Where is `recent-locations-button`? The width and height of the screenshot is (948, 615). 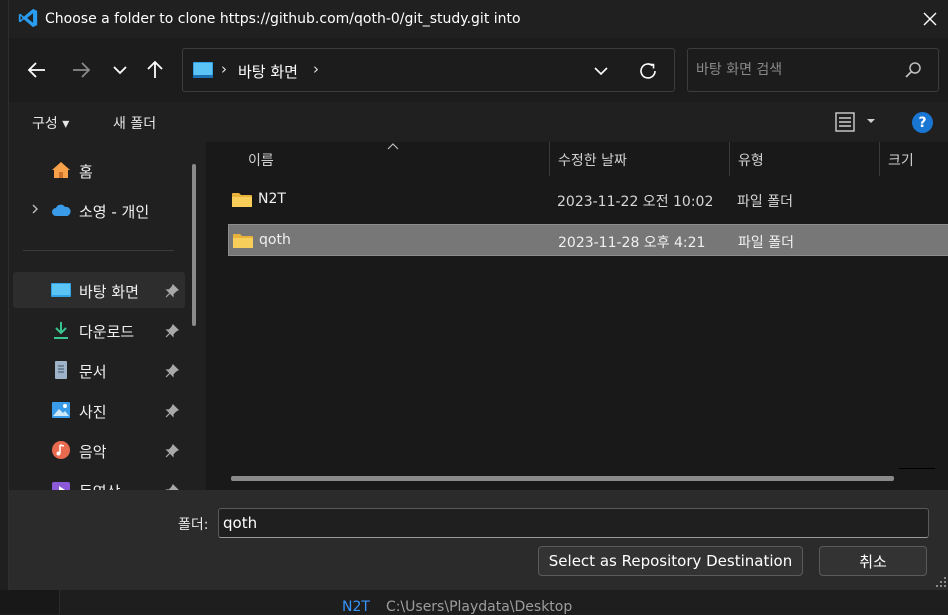
recent-locations-button is located at coordinates (120, 70).